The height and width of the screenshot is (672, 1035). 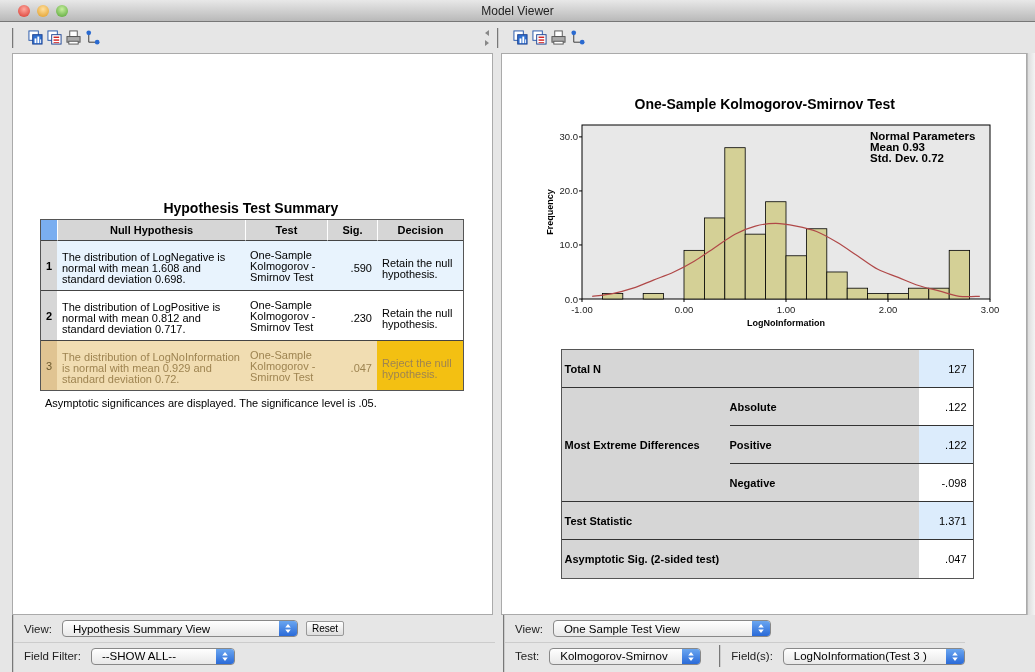 What do you see at coordinates (211, 403) in the screenshot?
I see `table-note: Asymptotic significances are displayed. The significance level is .05.` at bounding box center [211, 403].